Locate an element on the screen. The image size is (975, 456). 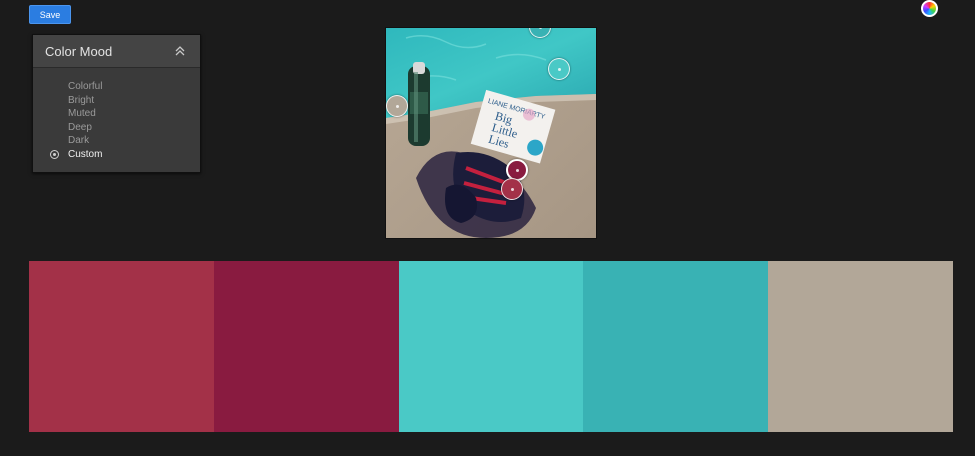
mood-option-label: Dark is located at coordinates (79, 140).